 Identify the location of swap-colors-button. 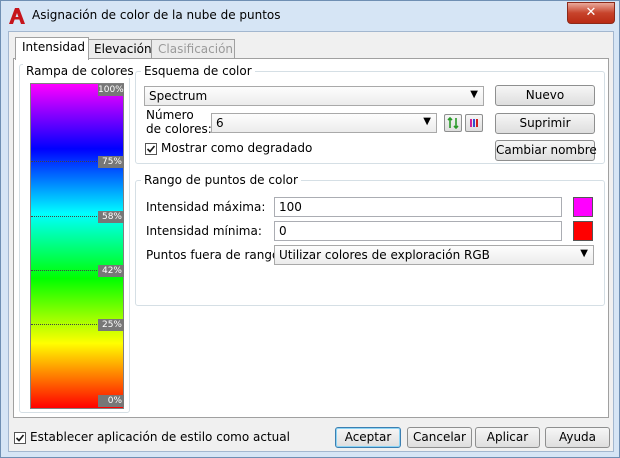
(453, 123).